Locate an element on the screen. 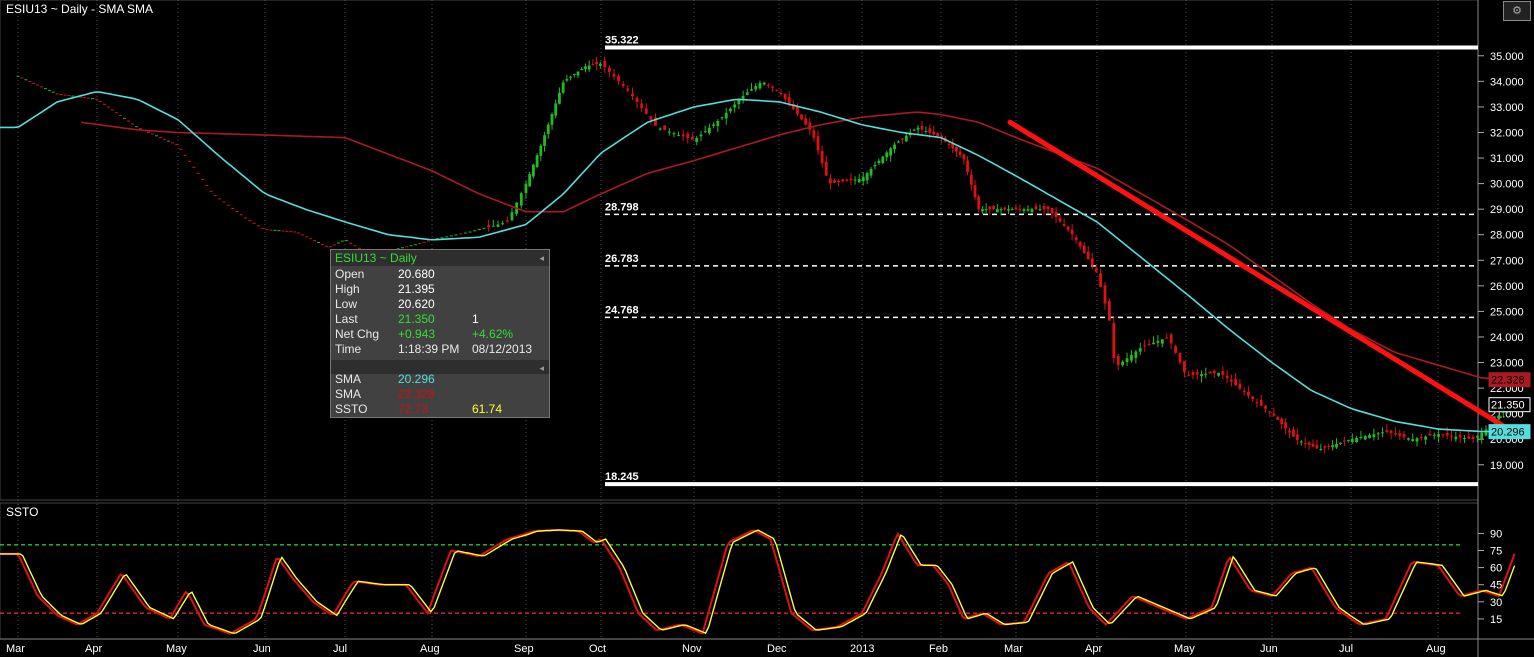 The image size is (1534, 657). price-tick-label: 26.000 is located at coordinates (1507, 287).